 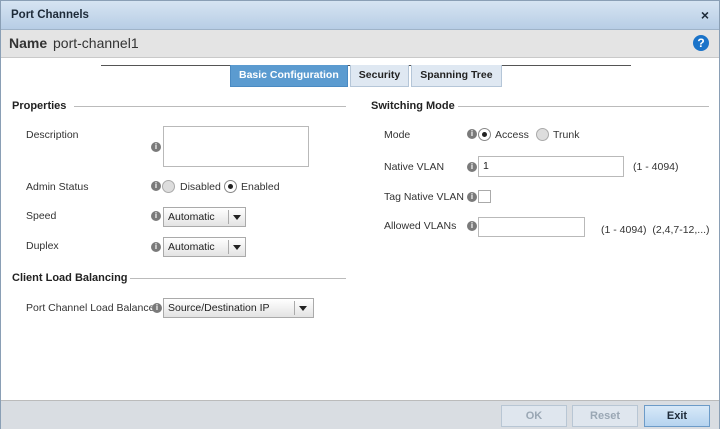 I want to click on mode-access-radio, so click(x=484, y=134).